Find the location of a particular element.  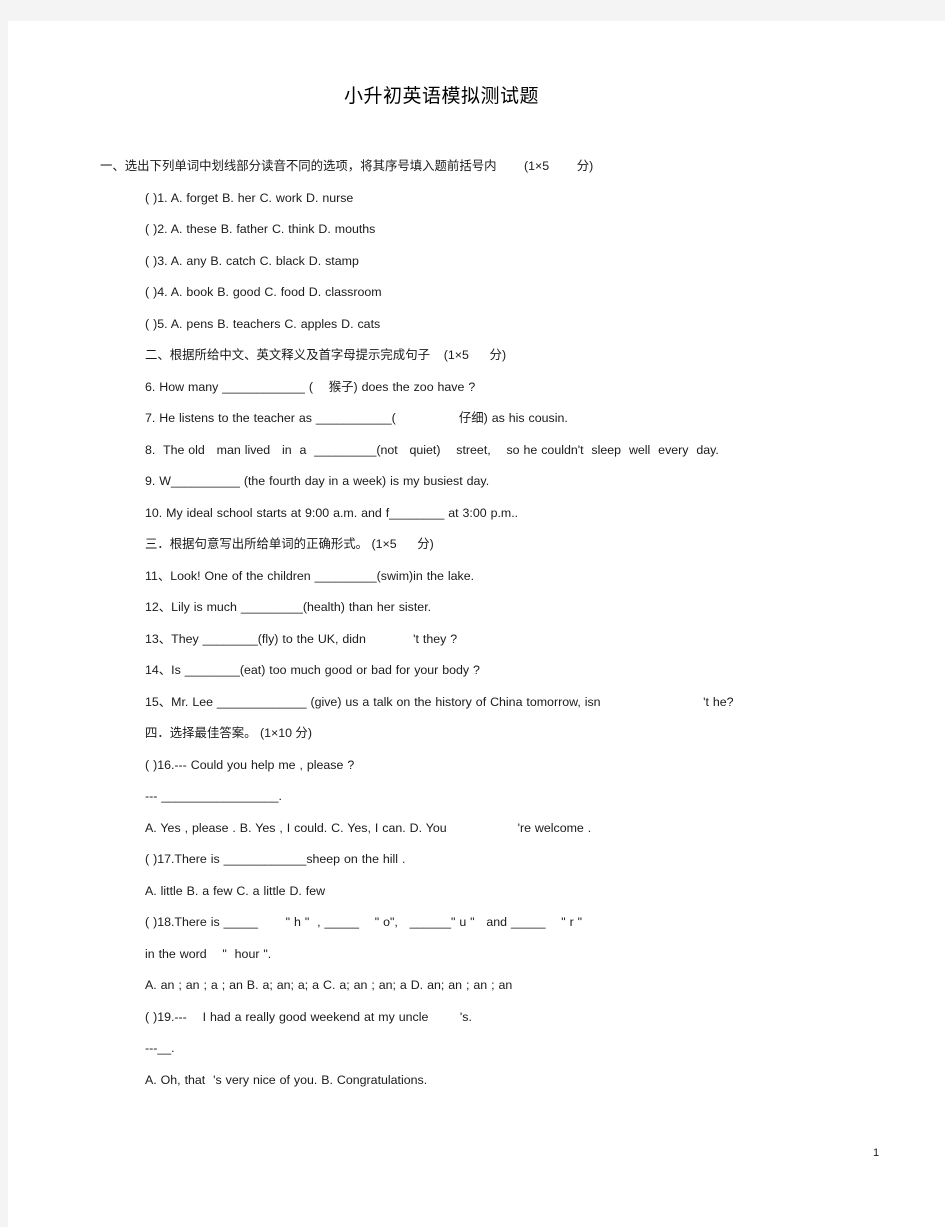

question-item-17-options: A. little B. a few C. a little D. few is located at coordinates (235, 890).